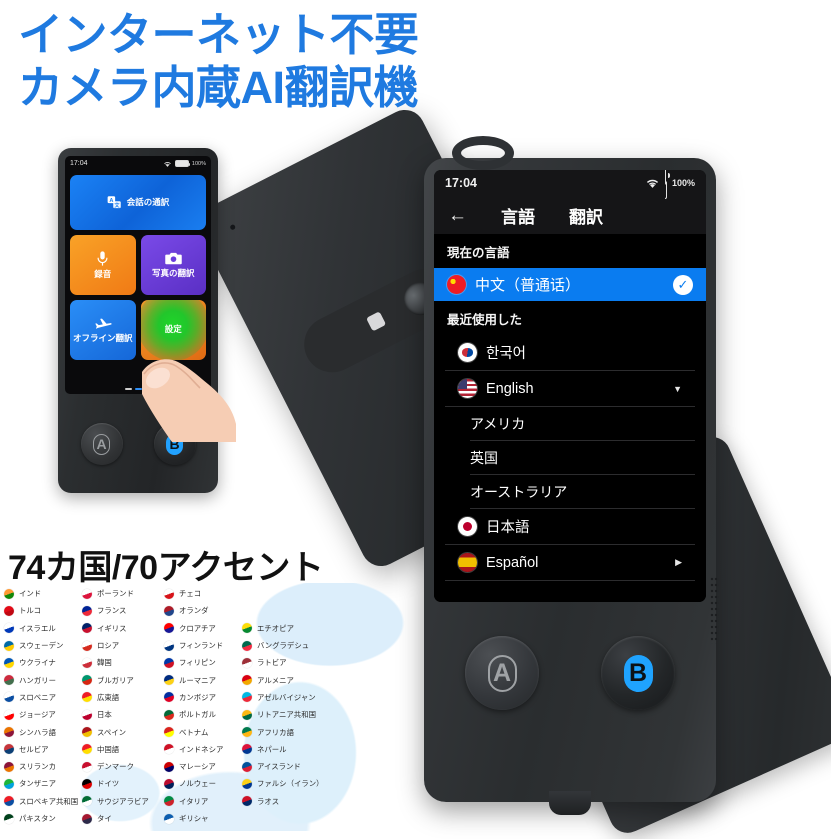 The height and width of the screenshot is (839, 831). I want to click on country-name: タイ, so click(104, 818).